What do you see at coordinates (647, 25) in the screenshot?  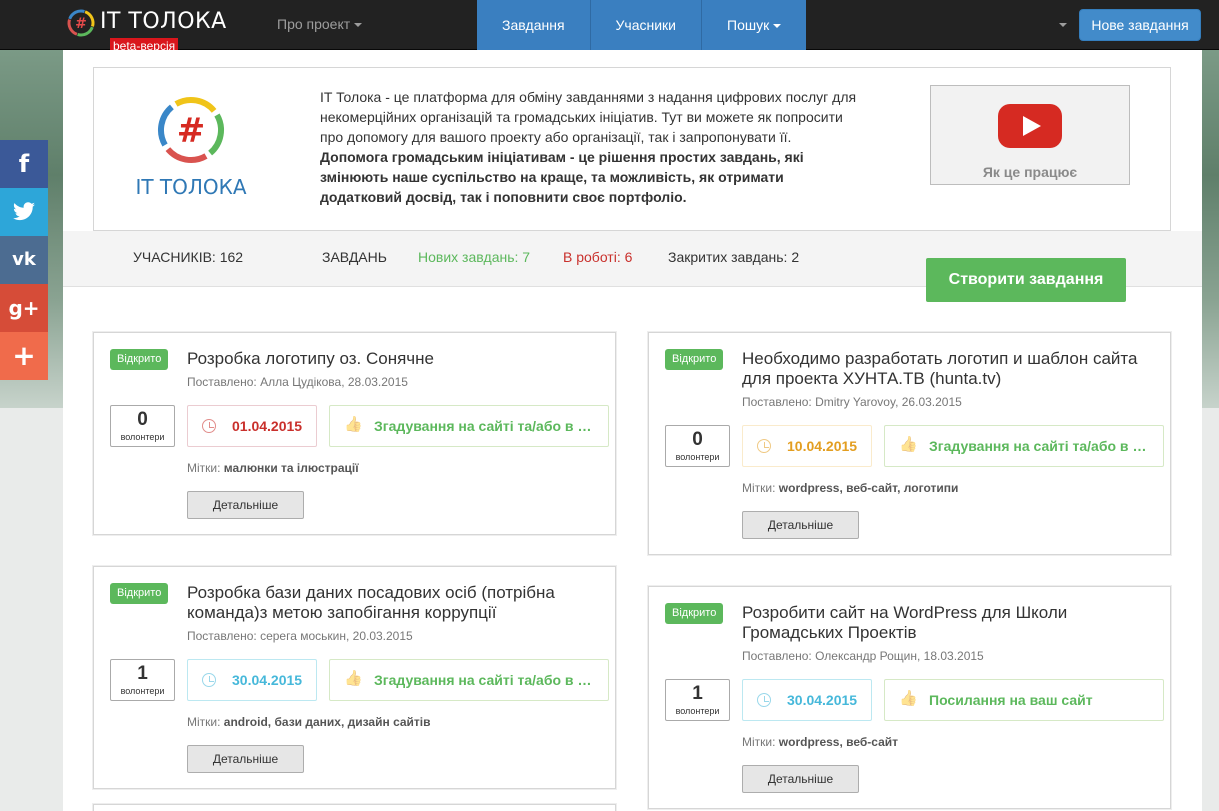 I see `nav-members: Учасники` at bounding box center [647, 25].